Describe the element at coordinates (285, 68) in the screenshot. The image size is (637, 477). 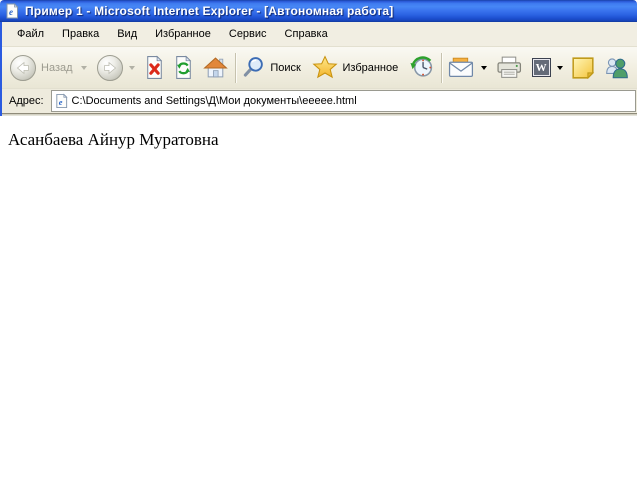
I see `search-button-label: Поиск` at that location.